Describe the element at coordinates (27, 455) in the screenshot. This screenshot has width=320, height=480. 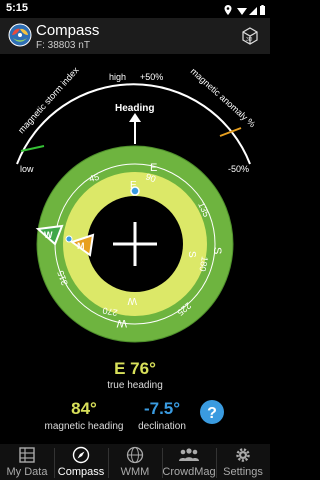
I see `data-grid-icon` at that location.